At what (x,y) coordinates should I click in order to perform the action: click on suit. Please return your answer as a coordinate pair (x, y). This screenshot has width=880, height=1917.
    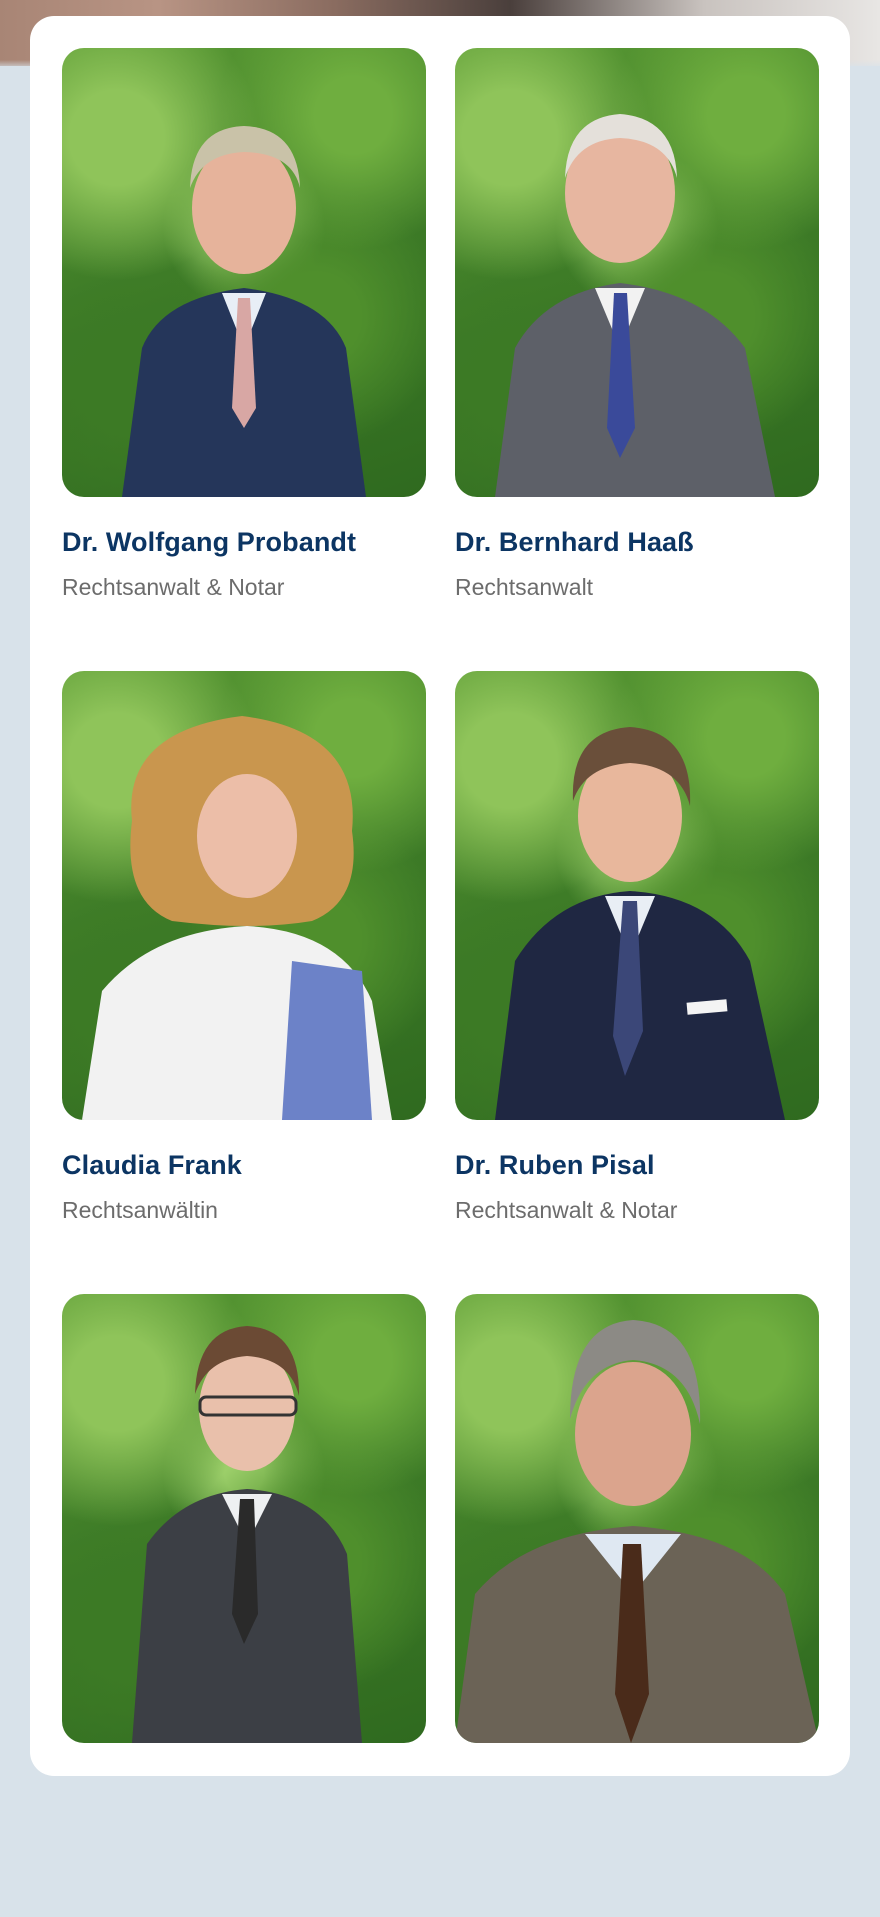
    Looking at the image, I should click on (635, 390).